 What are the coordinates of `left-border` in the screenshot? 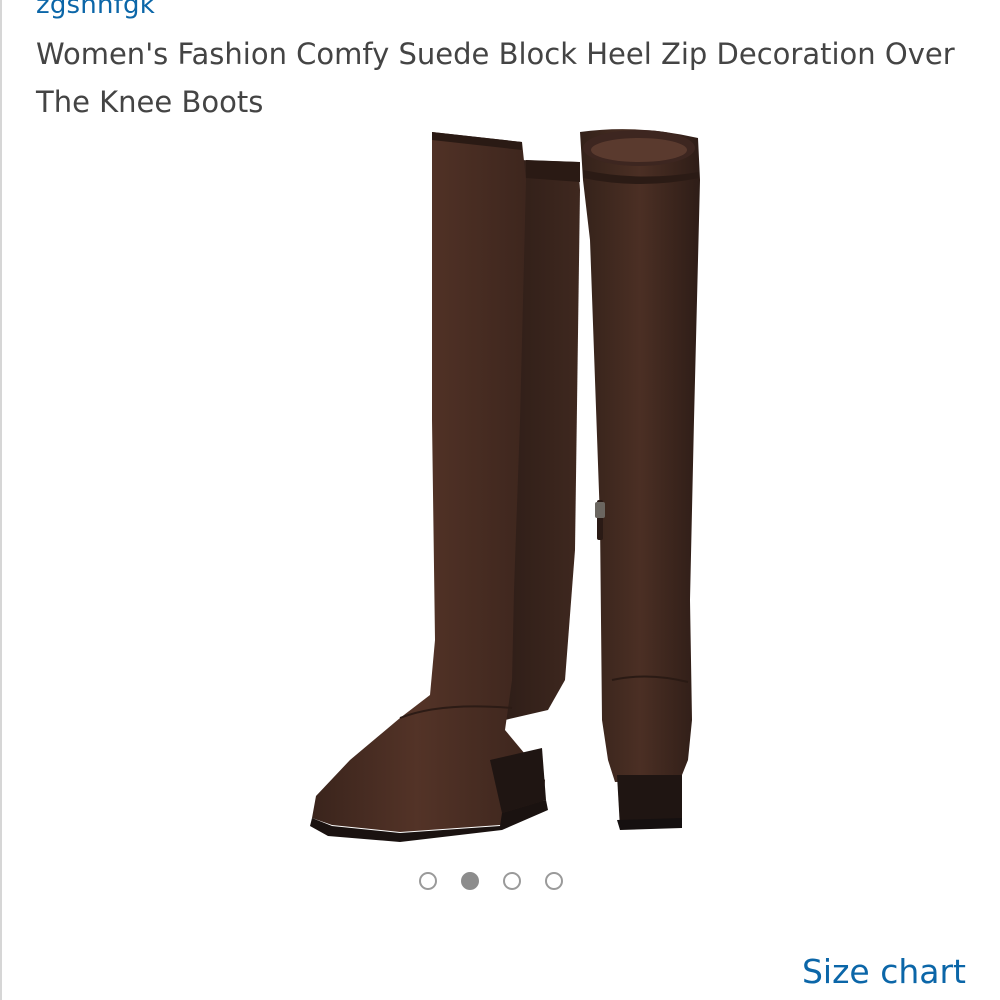 It's located at (1, 500).